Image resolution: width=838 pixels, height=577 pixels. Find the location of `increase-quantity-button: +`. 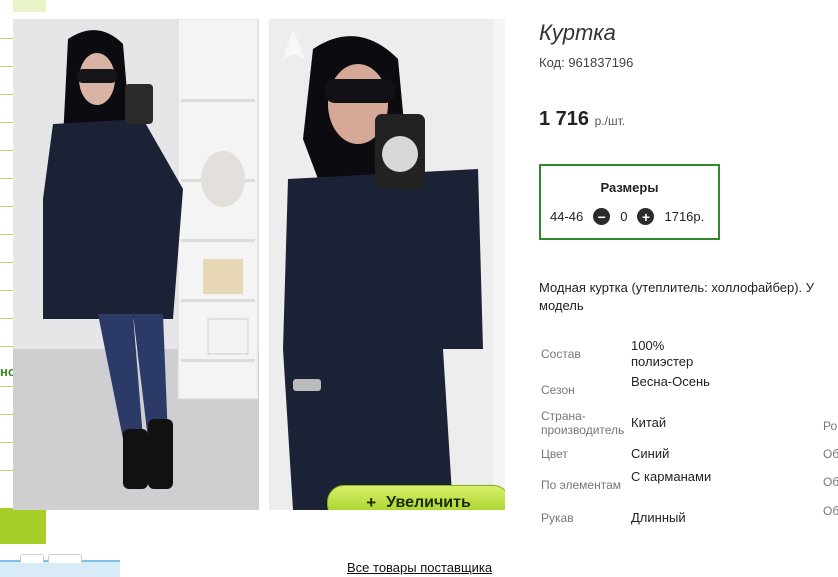

increase-quantity-button: + is located at coordinates (646, 216).